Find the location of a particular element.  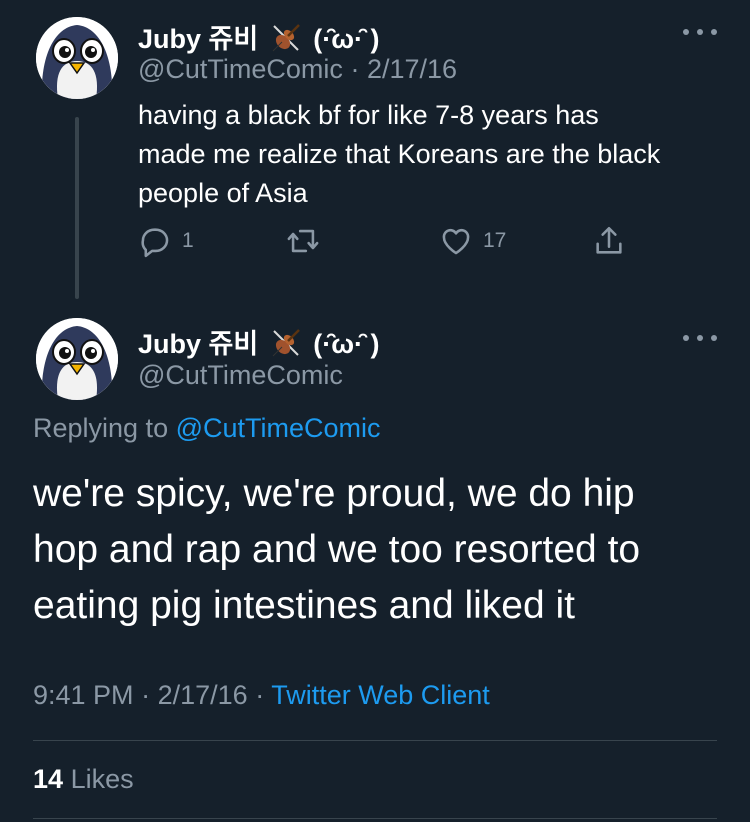

likes-count: 14 is located at coordinates (48, 779).